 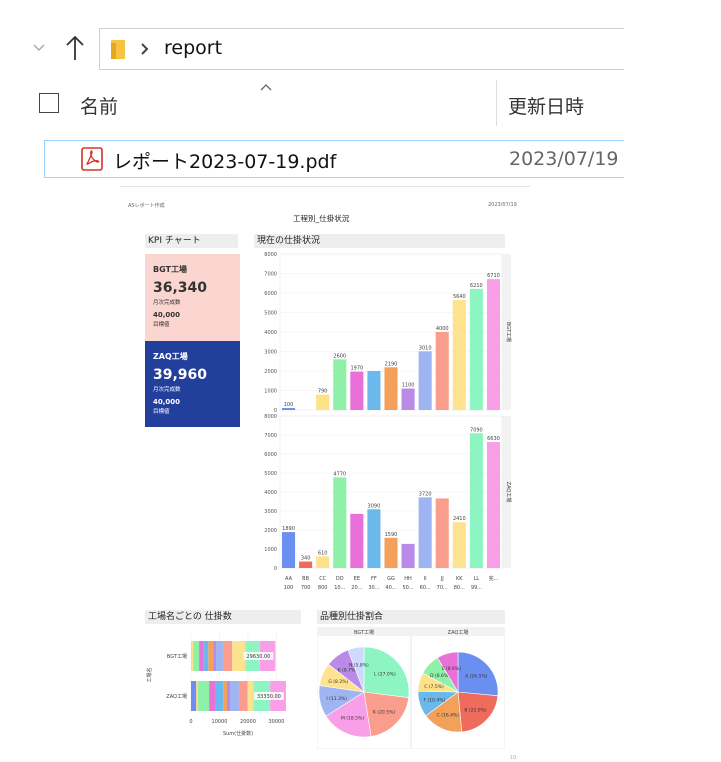 What do you see at coordinates (379, 241) in the screenshot?
I see `main-section-title: 現在の仕掛状況` at bounding box center [379, 241].